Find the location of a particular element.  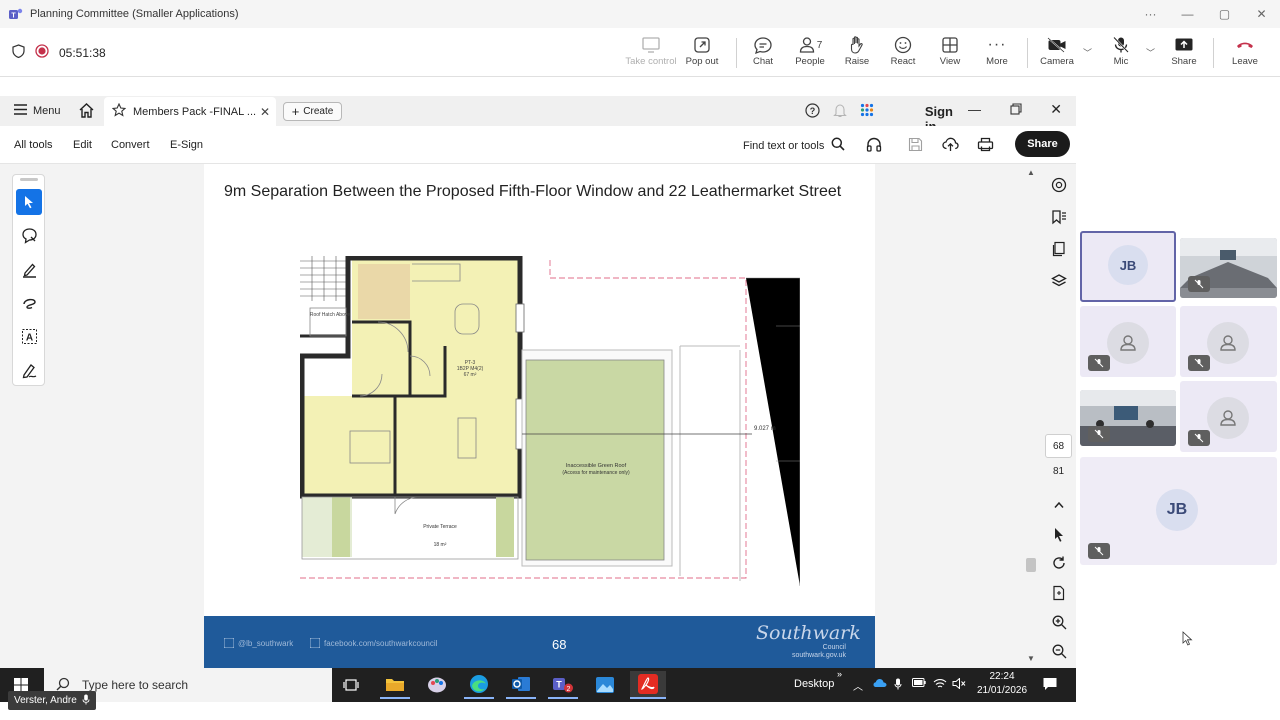

desktop-toolbar-label: Desktop is located at coordinates (814, 684).